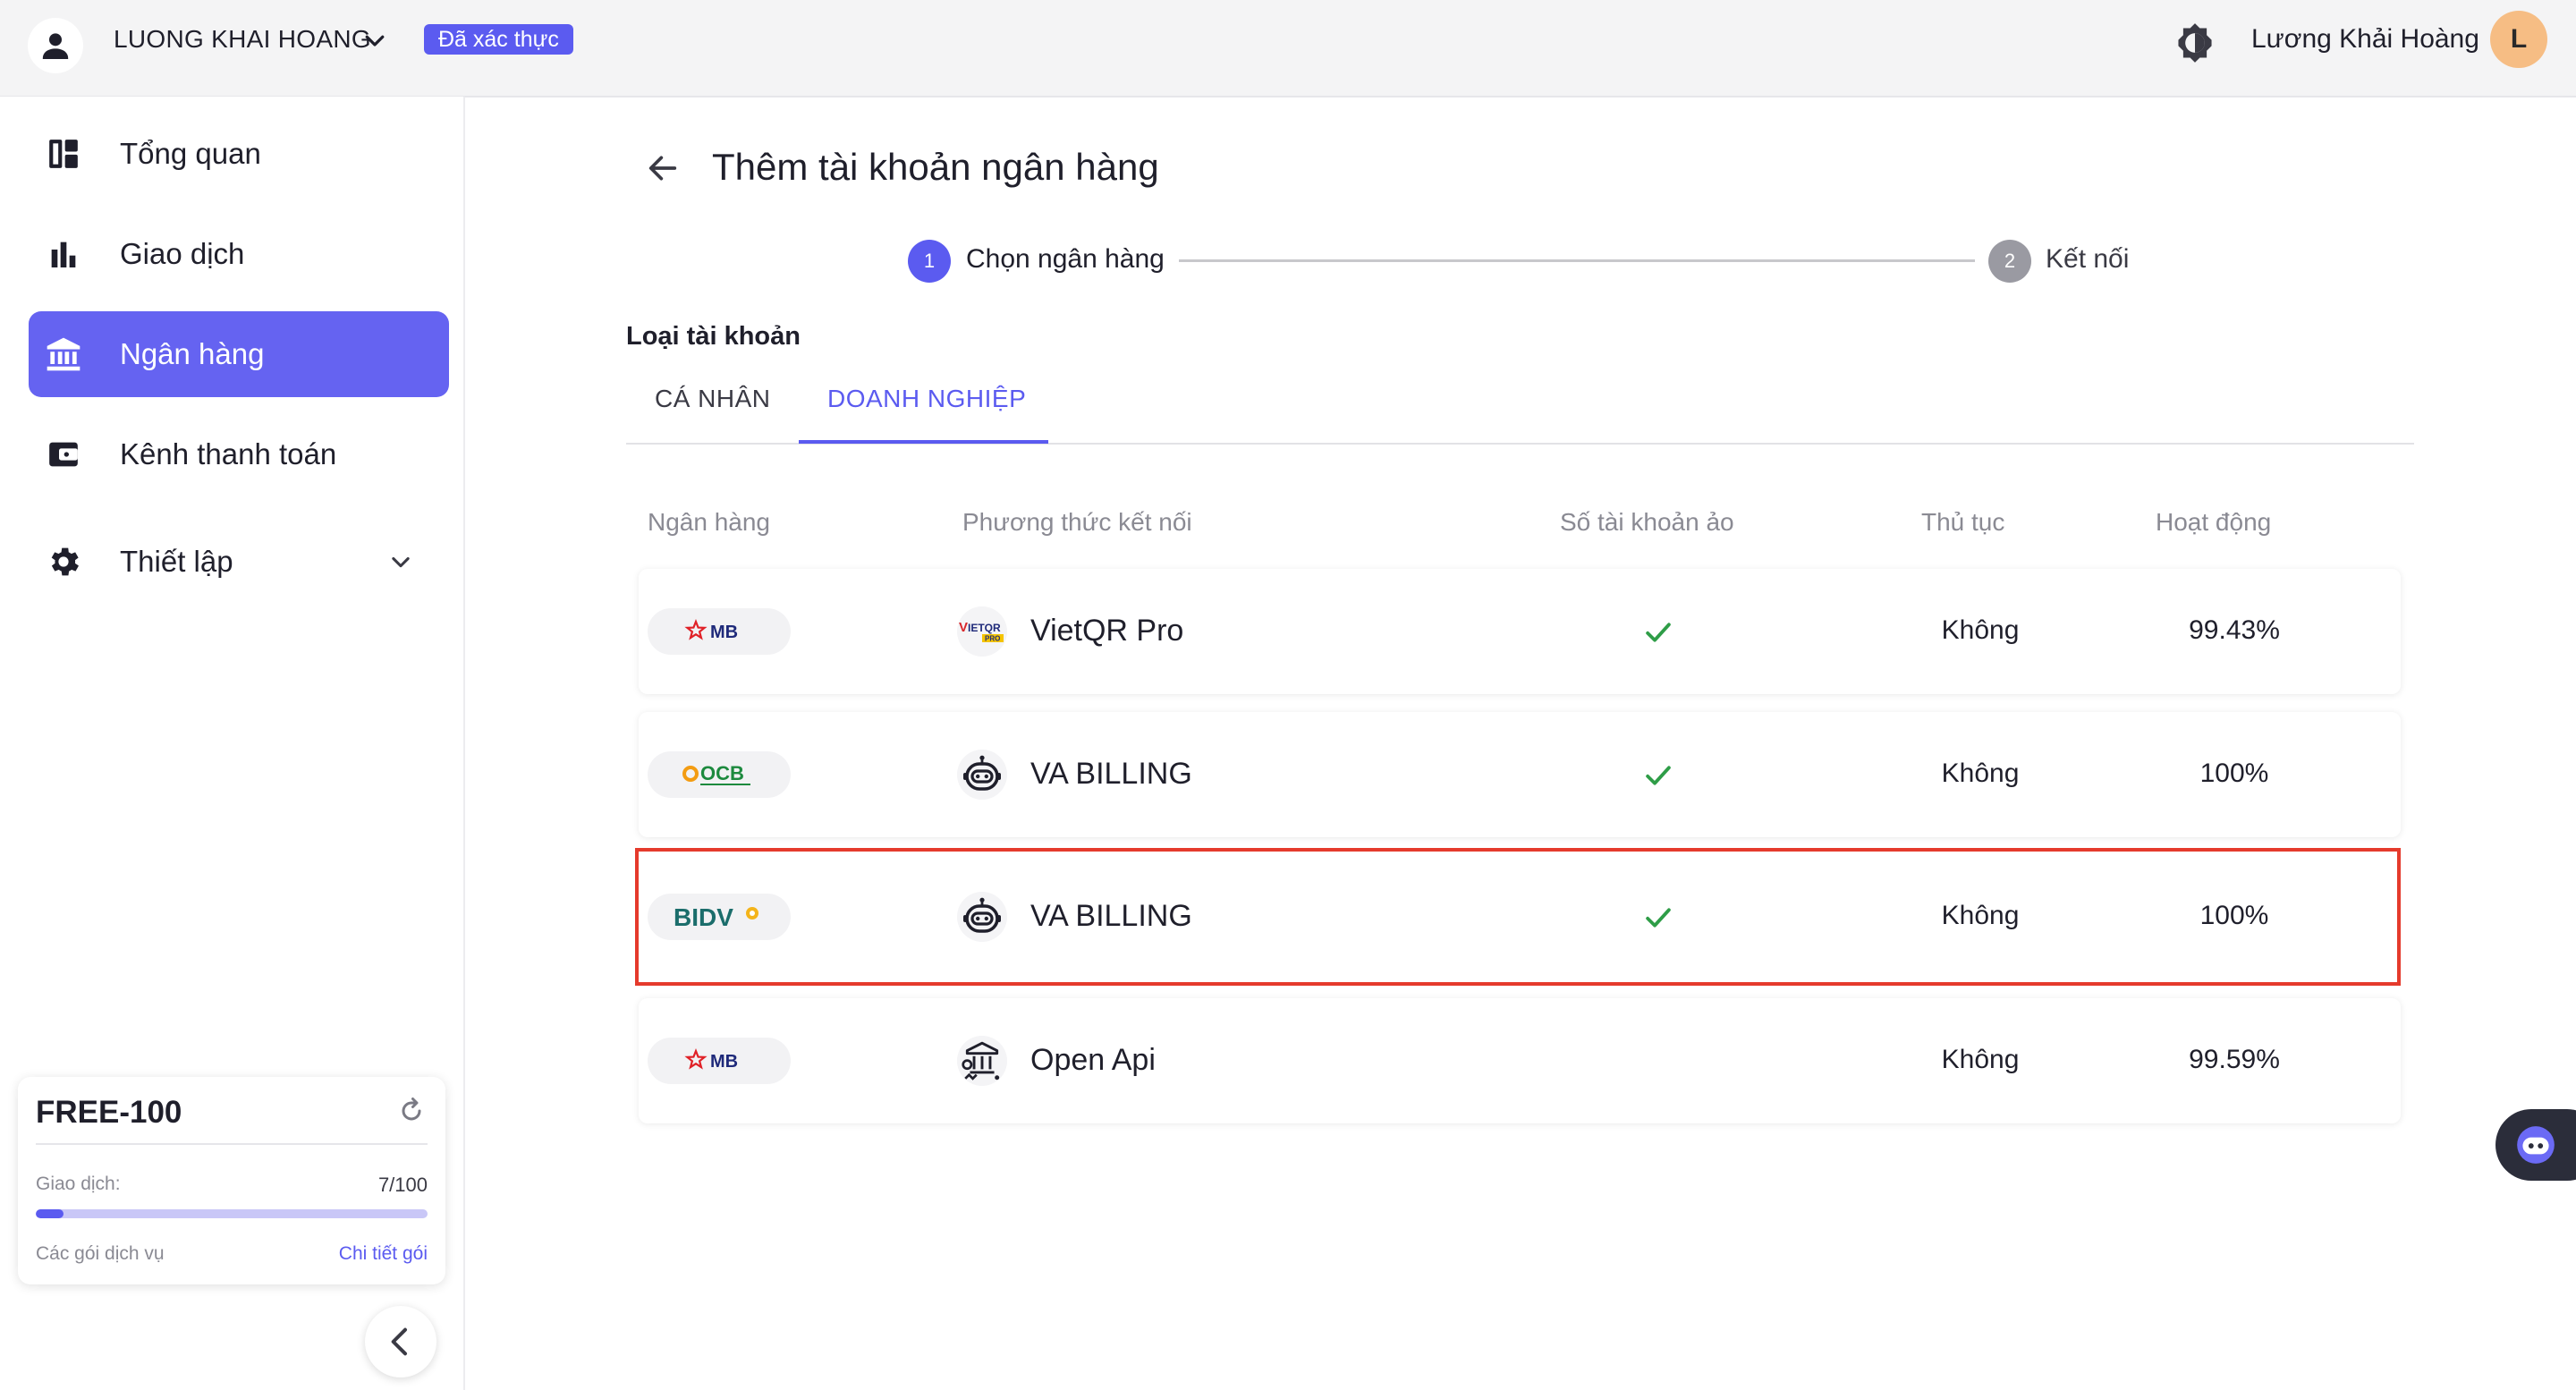 This screenshot has width=2576, height=1390. Describe the element at coordinates (63, 153) in the screenshot. I see `dashboard-icon` at that location.